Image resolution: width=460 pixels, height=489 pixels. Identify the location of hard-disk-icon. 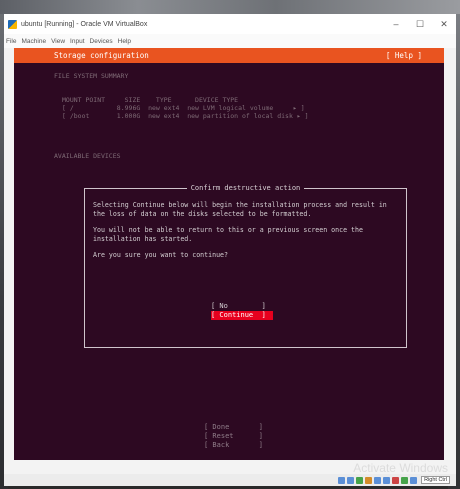
(342, 480).